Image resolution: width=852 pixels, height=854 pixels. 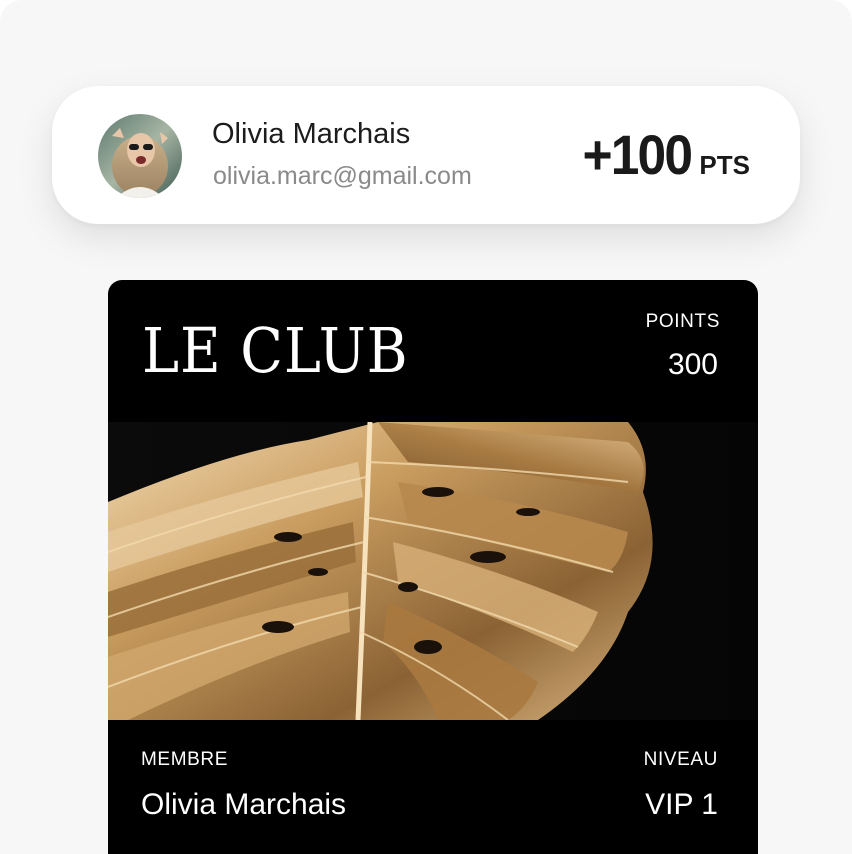 I want to click on points-earned-badge: +100 PTS, so click(x=661, y=154).